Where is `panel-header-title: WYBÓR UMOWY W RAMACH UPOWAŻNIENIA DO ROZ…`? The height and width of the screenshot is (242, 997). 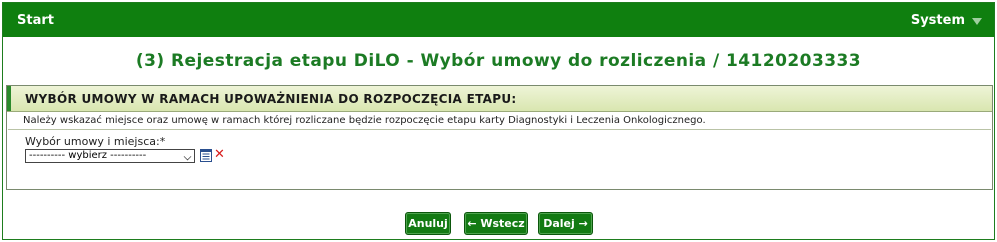
panel-header-title: WYBÓR UMOWY W RAMACH UPOWAŻNIENIA DO ROZ… is located at coordinates (271, 99).